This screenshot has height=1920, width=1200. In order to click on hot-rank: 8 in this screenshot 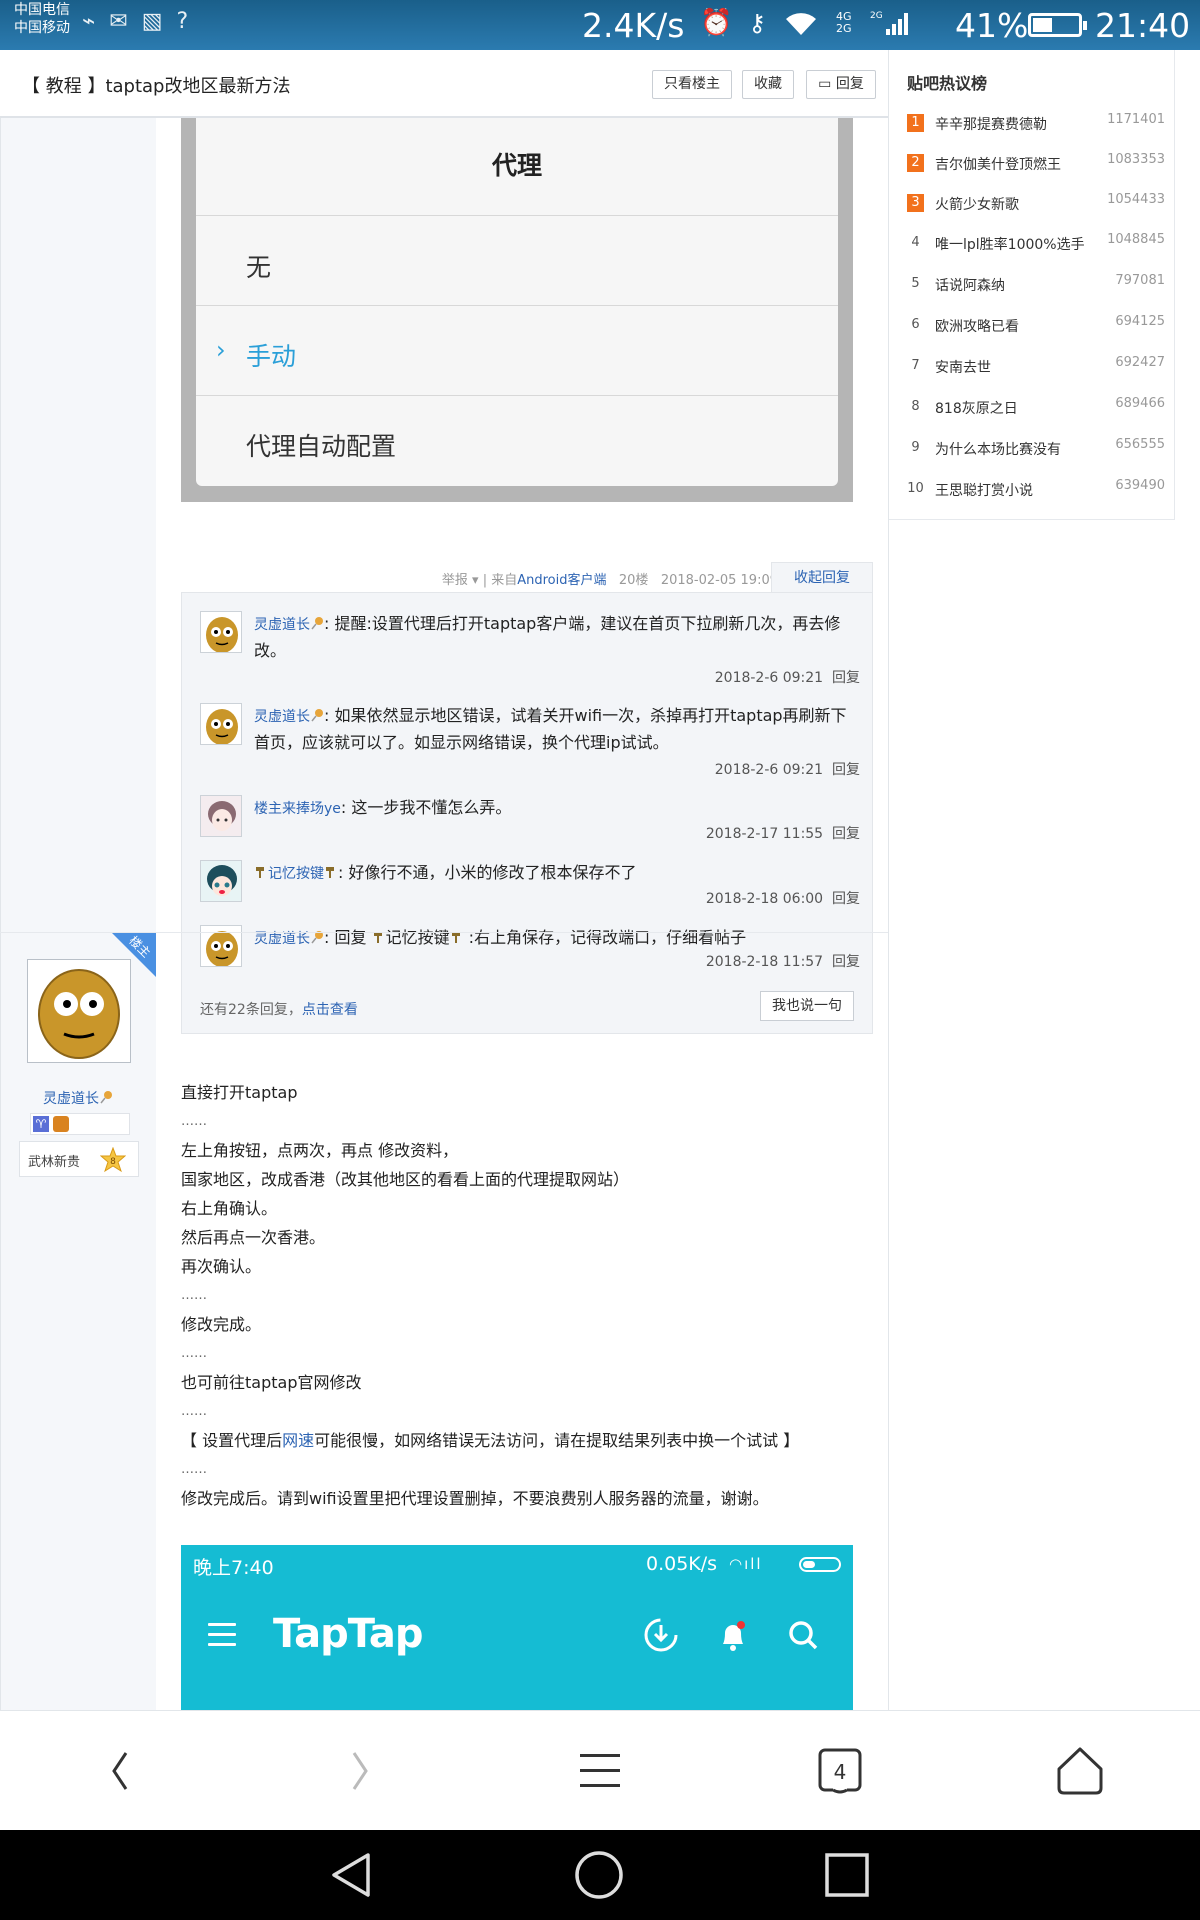, I will do `click(915, 406)`.